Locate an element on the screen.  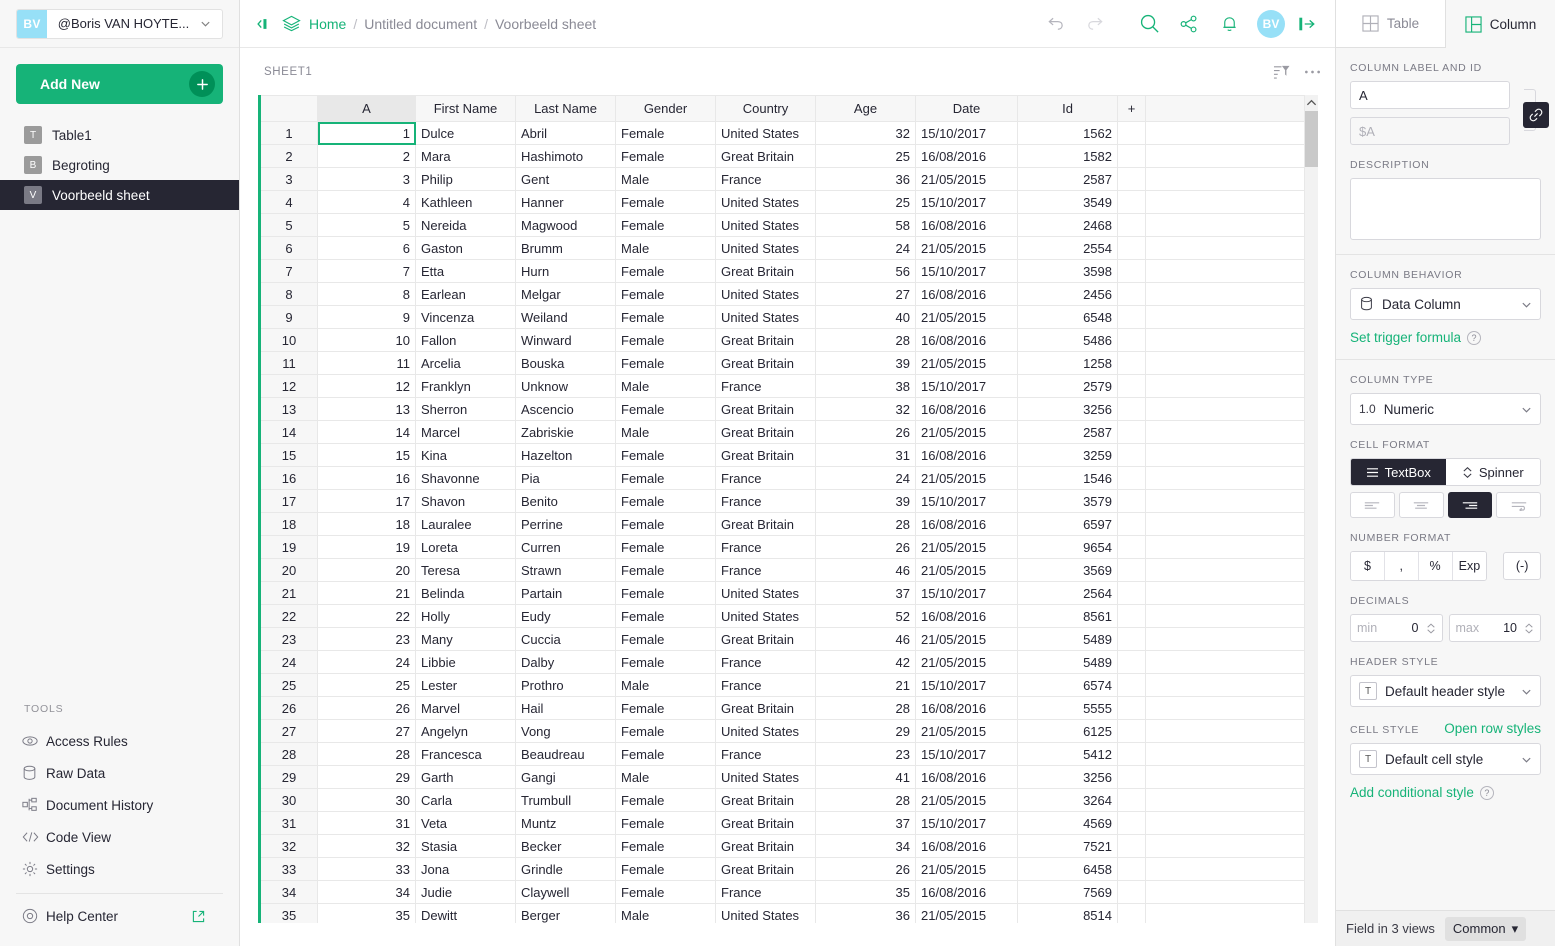
grid-cell: 3598 is located at coordinates (1067, 271).